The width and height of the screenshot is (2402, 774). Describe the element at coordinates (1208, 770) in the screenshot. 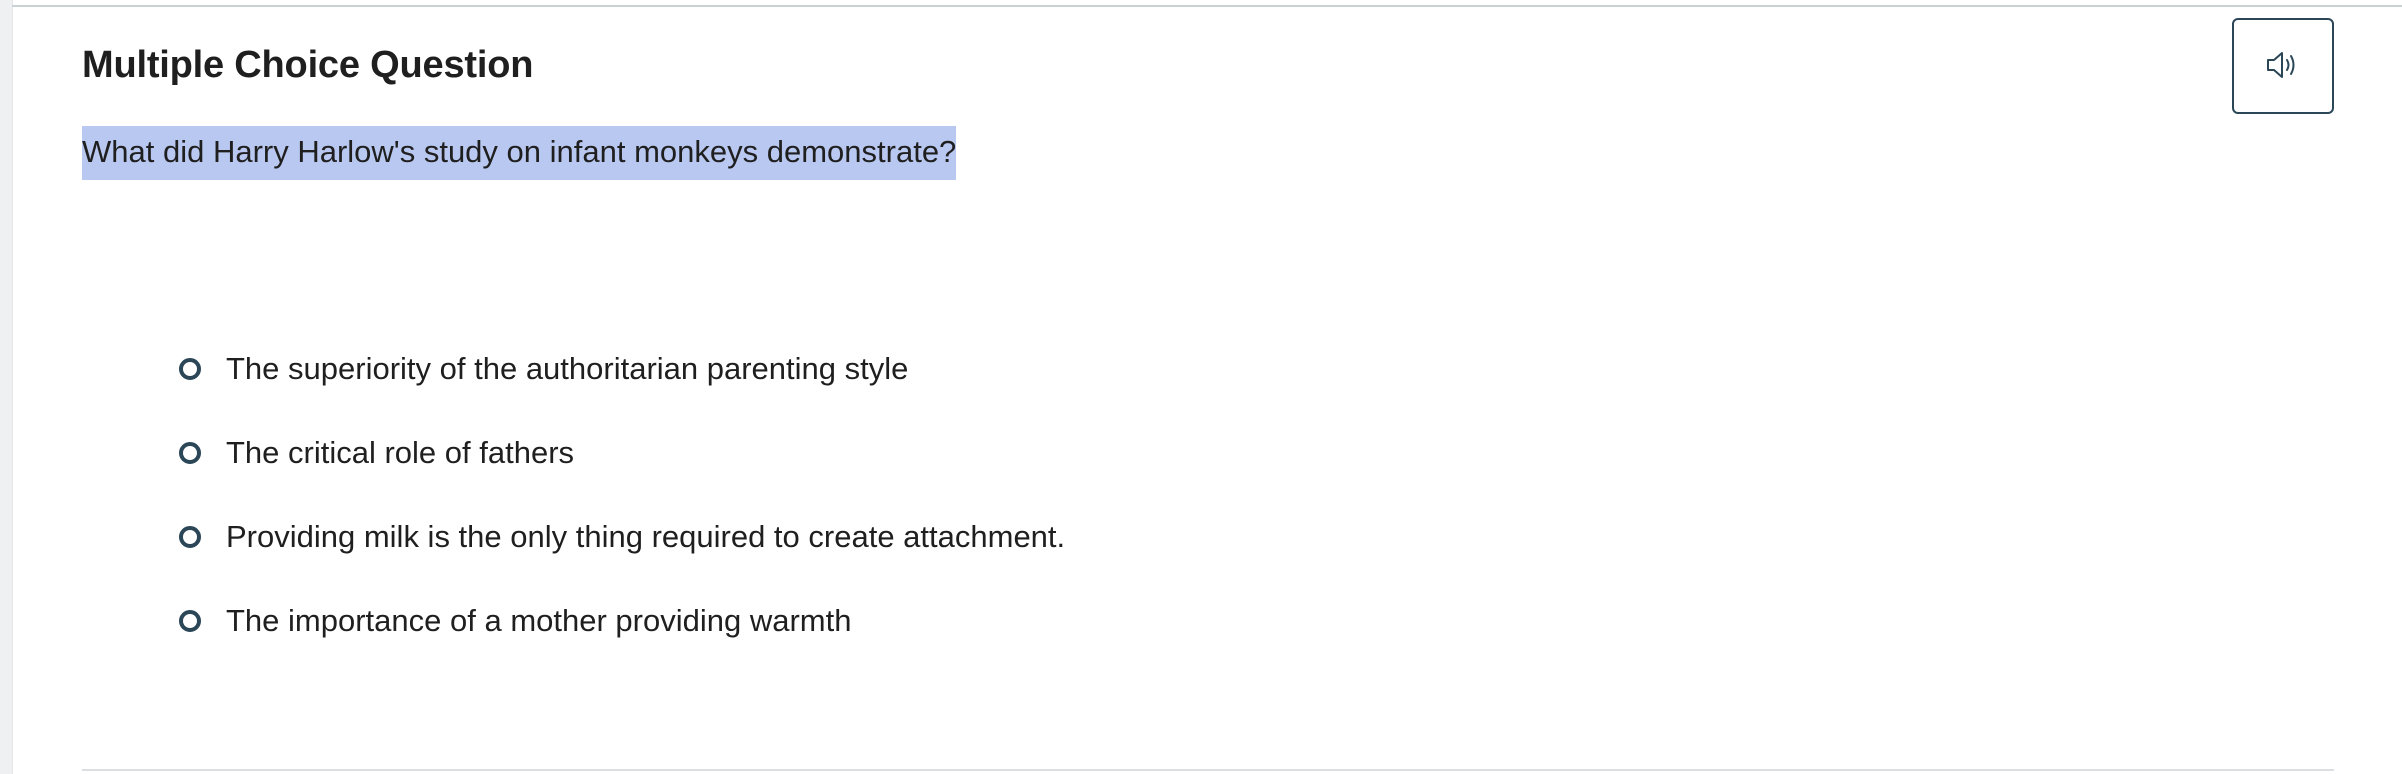

I see `bottom-divider` at that location.